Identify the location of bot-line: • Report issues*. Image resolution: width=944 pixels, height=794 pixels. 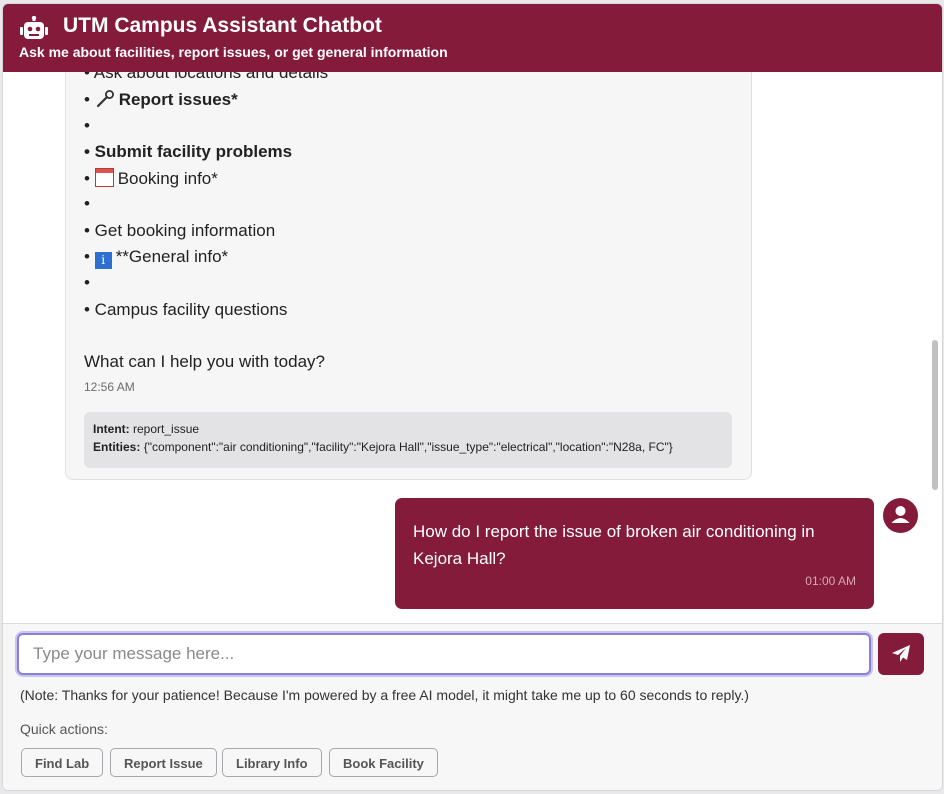
(161, 99).